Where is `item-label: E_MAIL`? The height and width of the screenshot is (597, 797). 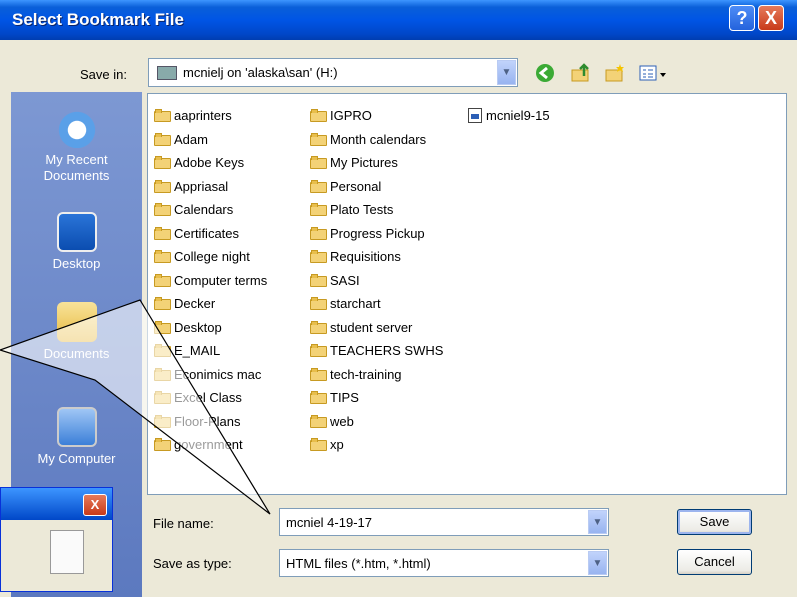 item-label: E_MAIL is located at coordinates (197, 351).